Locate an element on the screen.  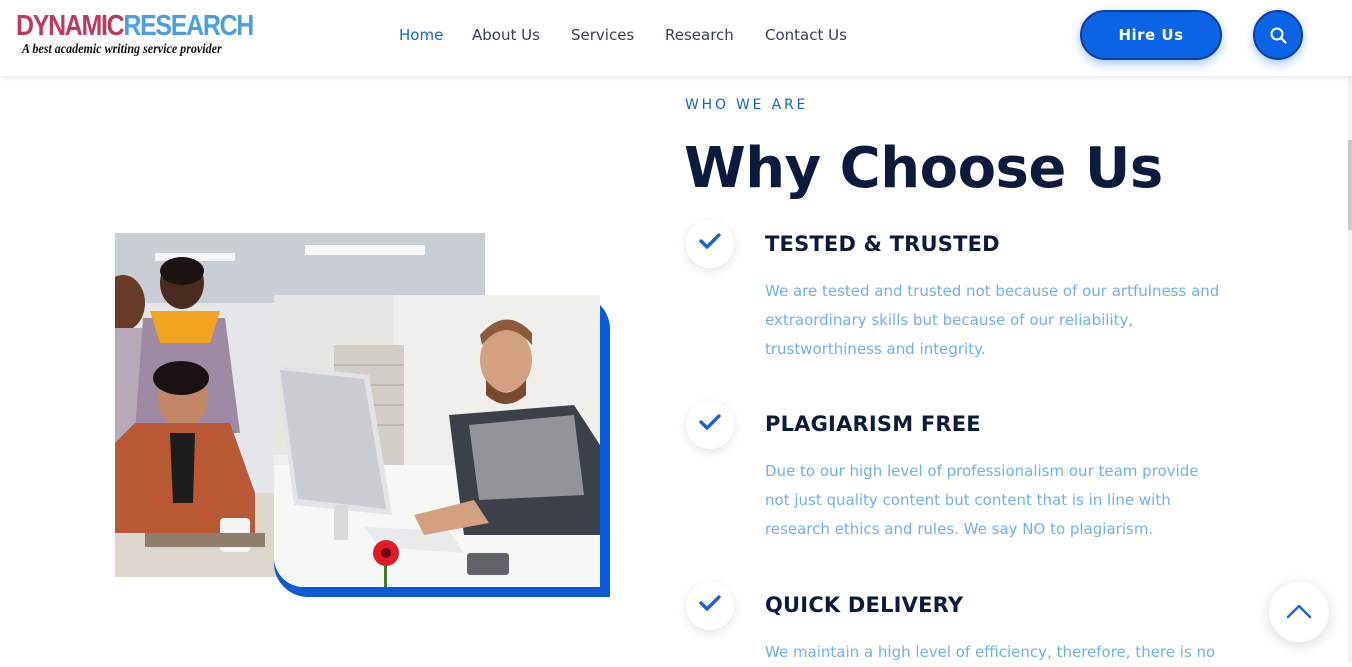
scrollbar-thumb is located at coordinates (1350, 185).